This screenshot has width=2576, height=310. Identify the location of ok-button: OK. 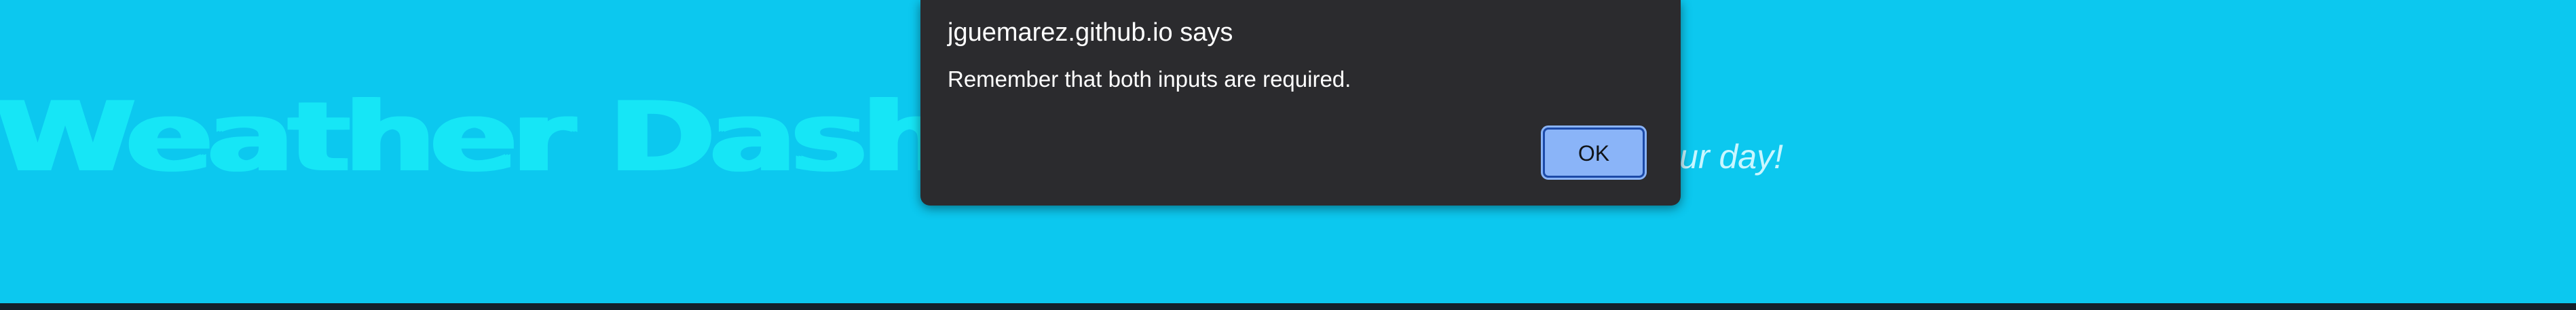
(1594, 152).